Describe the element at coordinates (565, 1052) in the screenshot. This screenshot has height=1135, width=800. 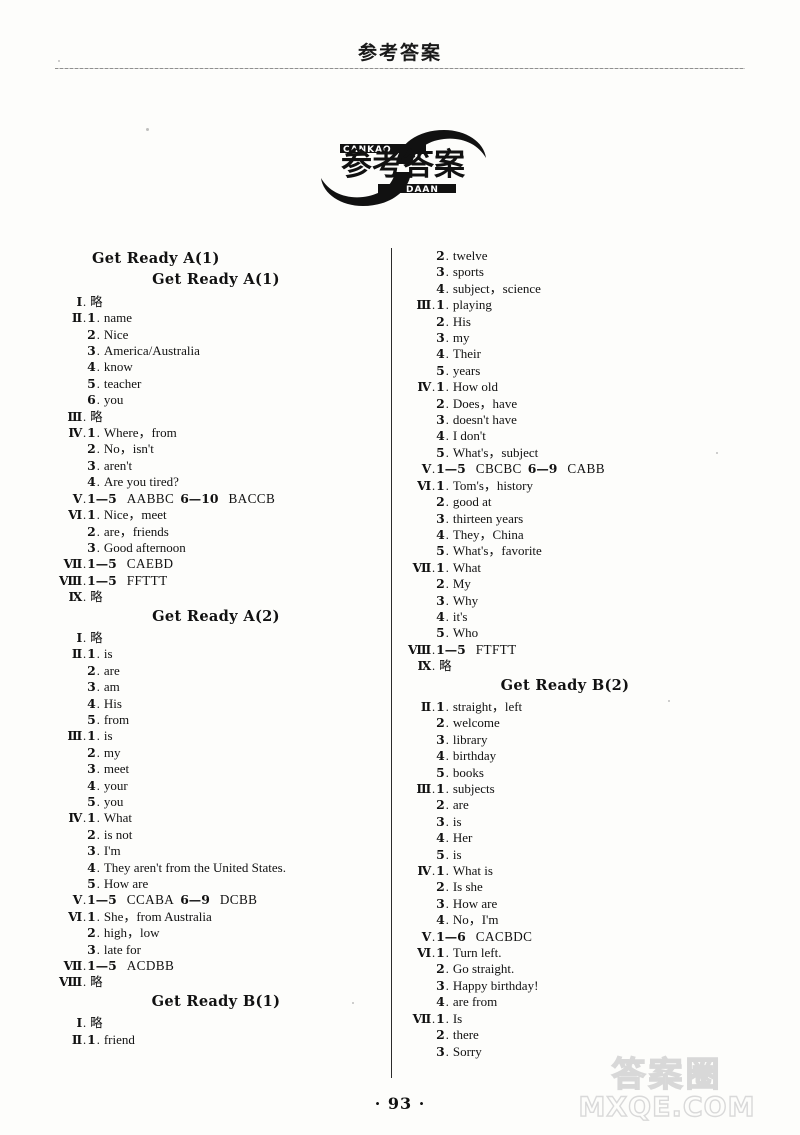
I see `answer-row: Ⅰ.3.Sorry` at that location.